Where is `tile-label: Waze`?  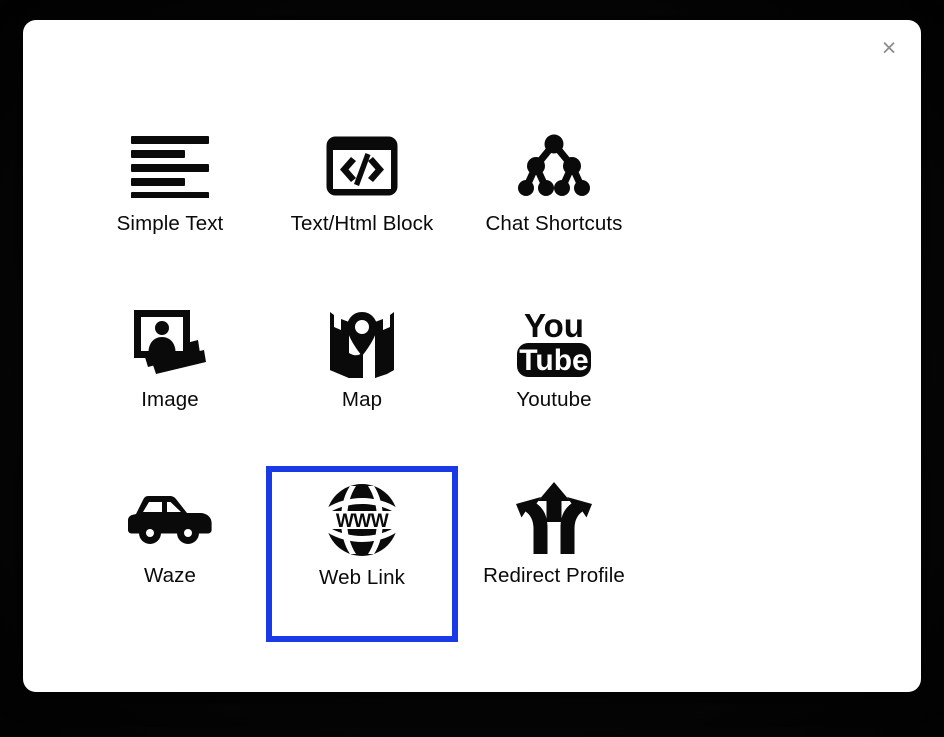
tile-label: Waze is located at coordinates (170, 575).